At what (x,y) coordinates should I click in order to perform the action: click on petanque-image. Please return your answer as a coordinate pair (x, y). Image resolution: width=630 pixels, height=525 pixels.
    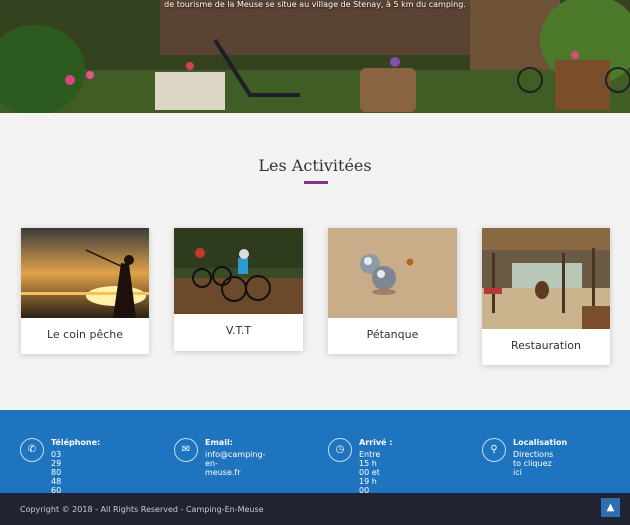
    Looking at the image, I should click on (392, 273).